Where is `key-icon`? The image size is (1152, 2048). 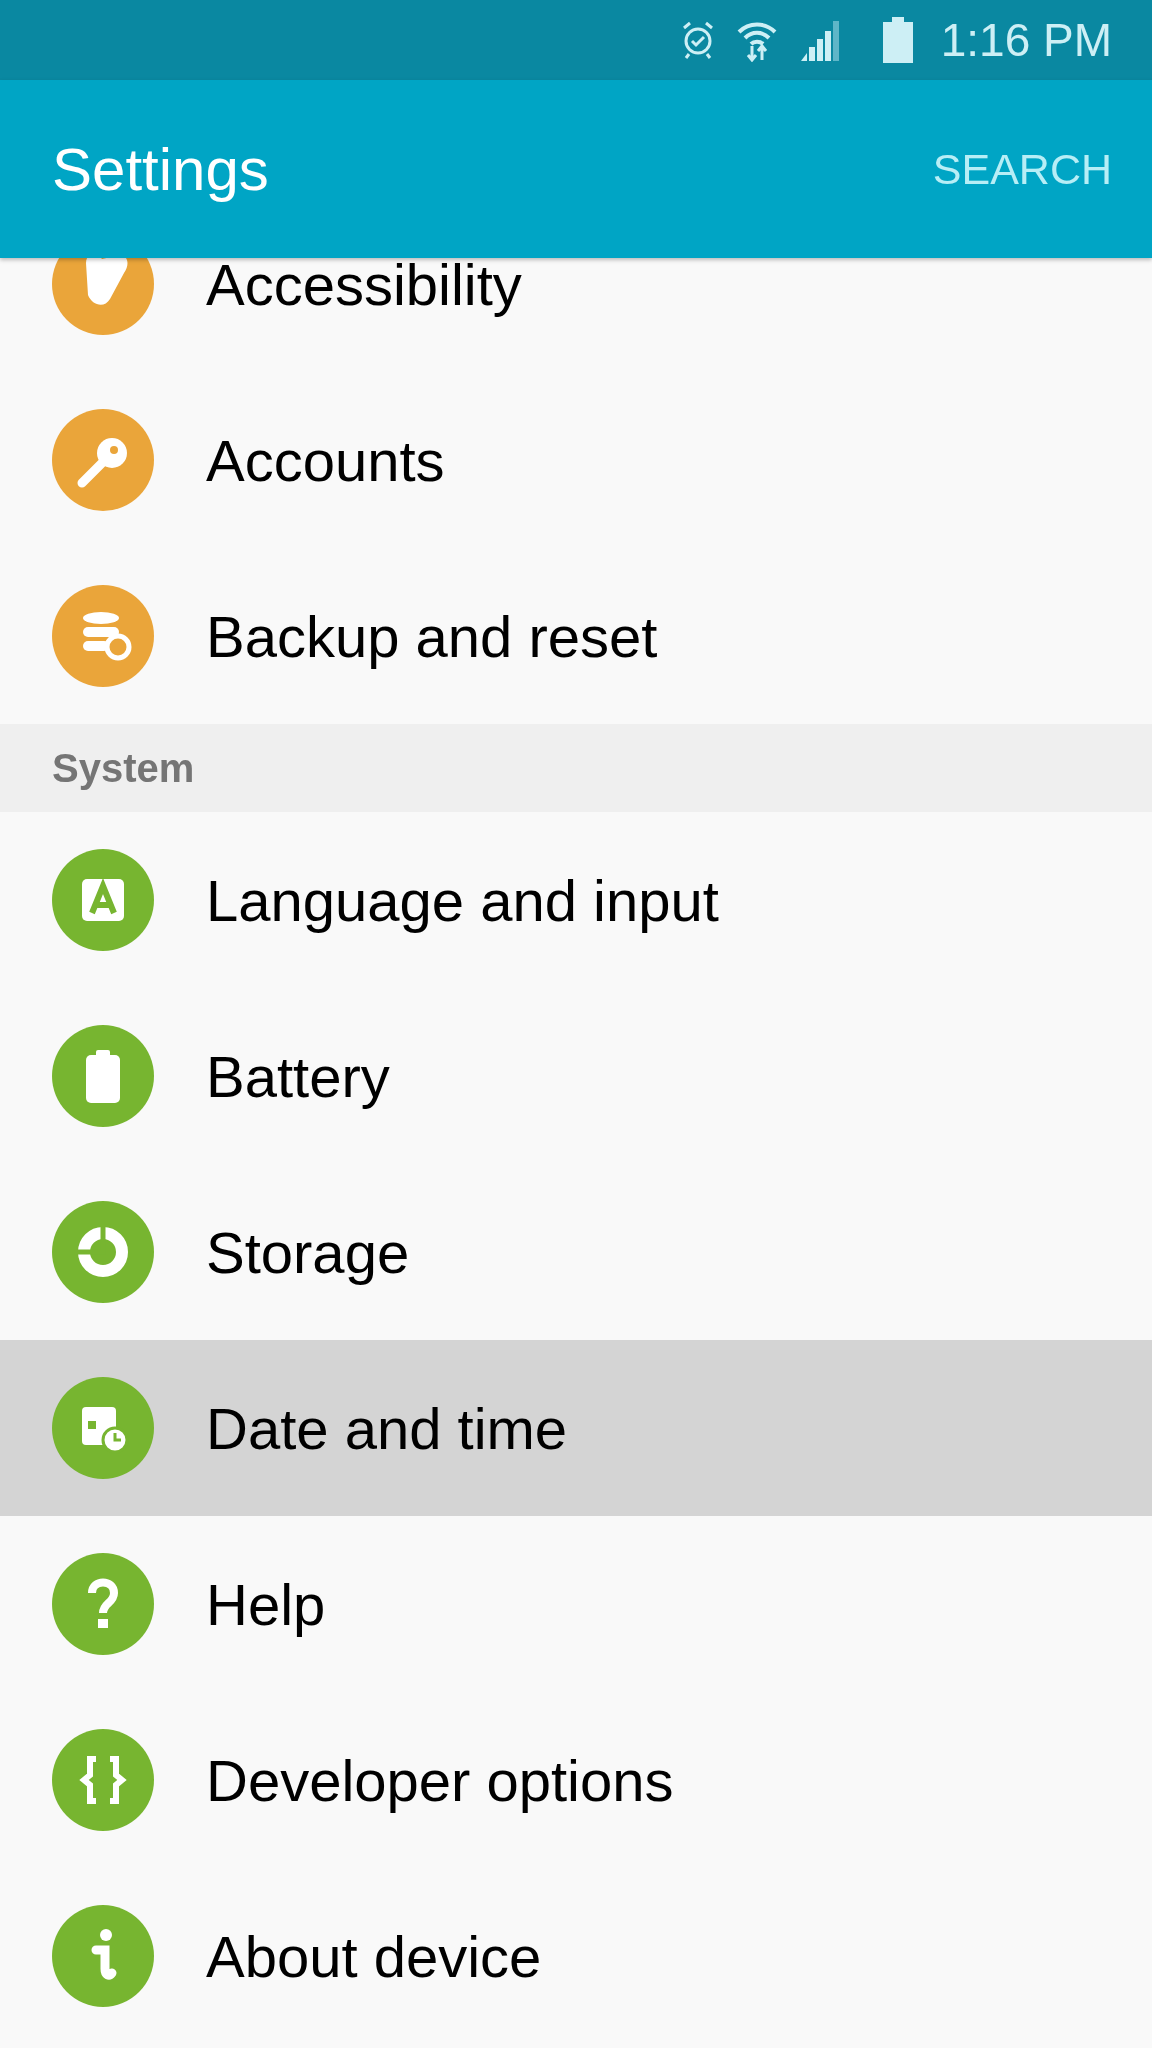 key-icon is located at coordinates (103, 460).